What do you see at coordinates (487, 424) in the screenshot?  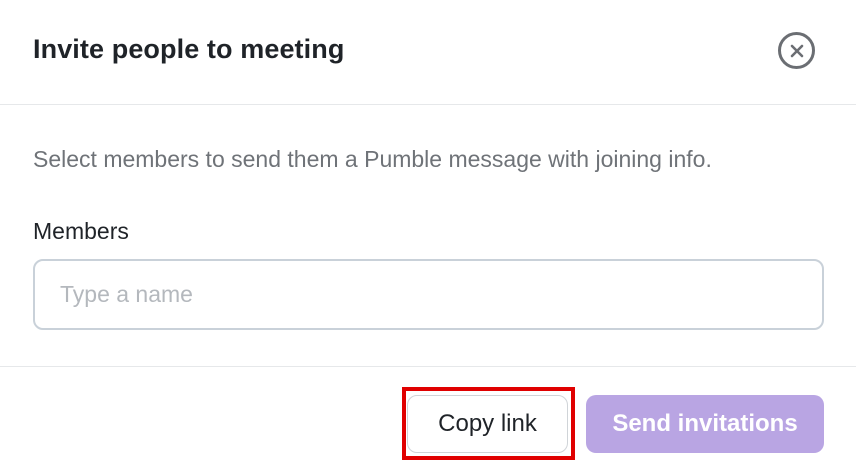 I see `copy-link-button: Copy link` at bounding box center [487, 424].